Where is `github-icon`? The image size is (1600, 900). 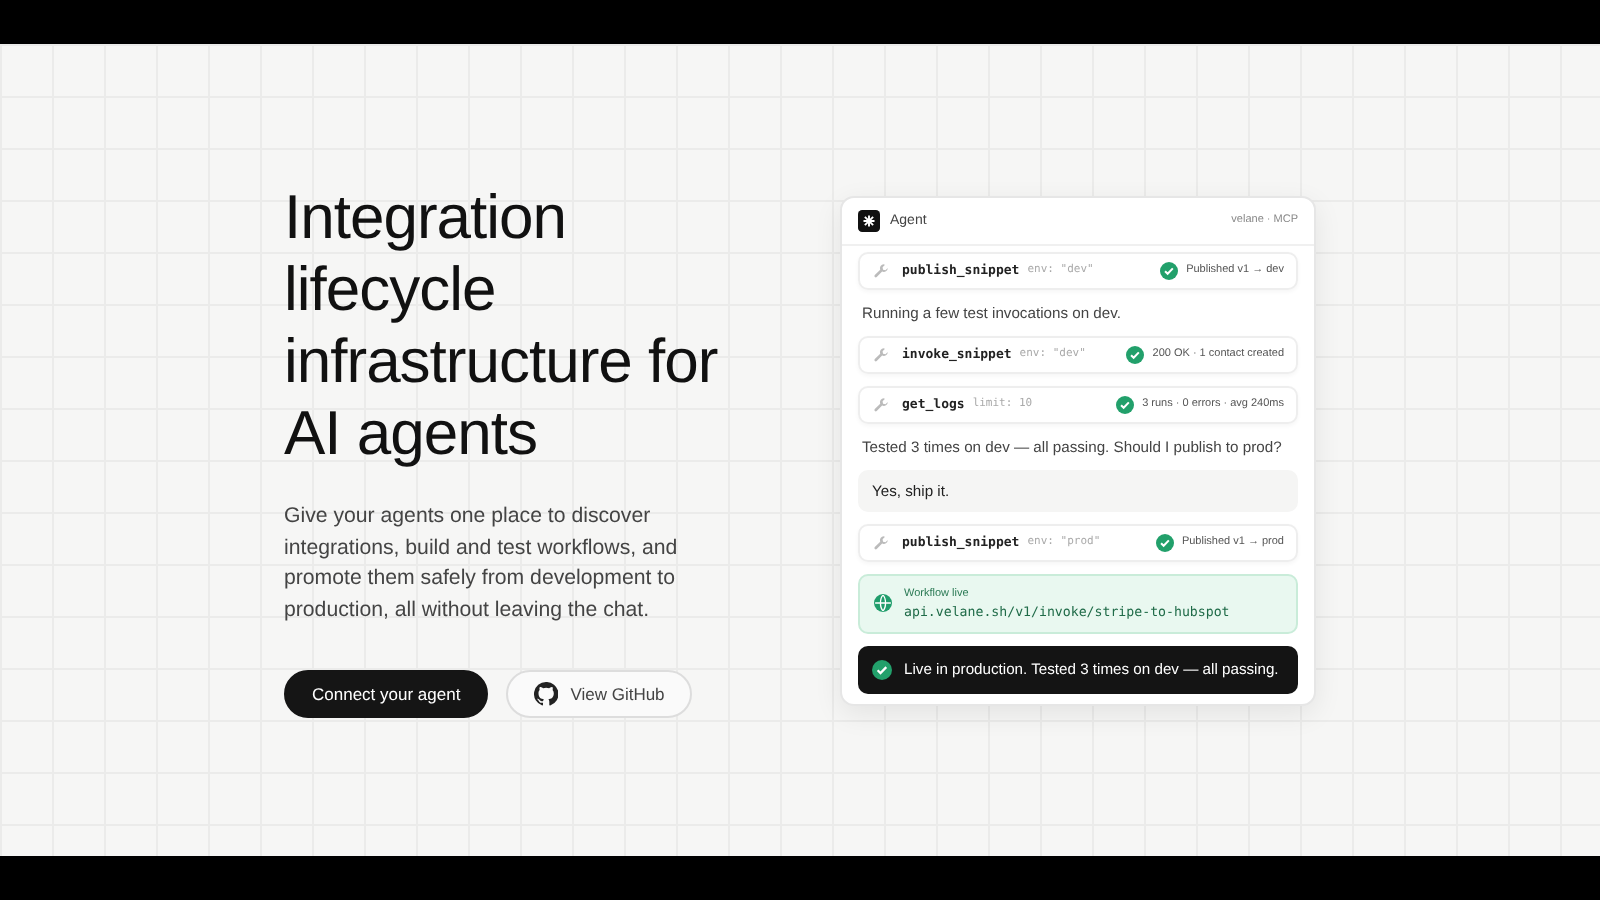 github-icon is located at coordinates (546, 694).